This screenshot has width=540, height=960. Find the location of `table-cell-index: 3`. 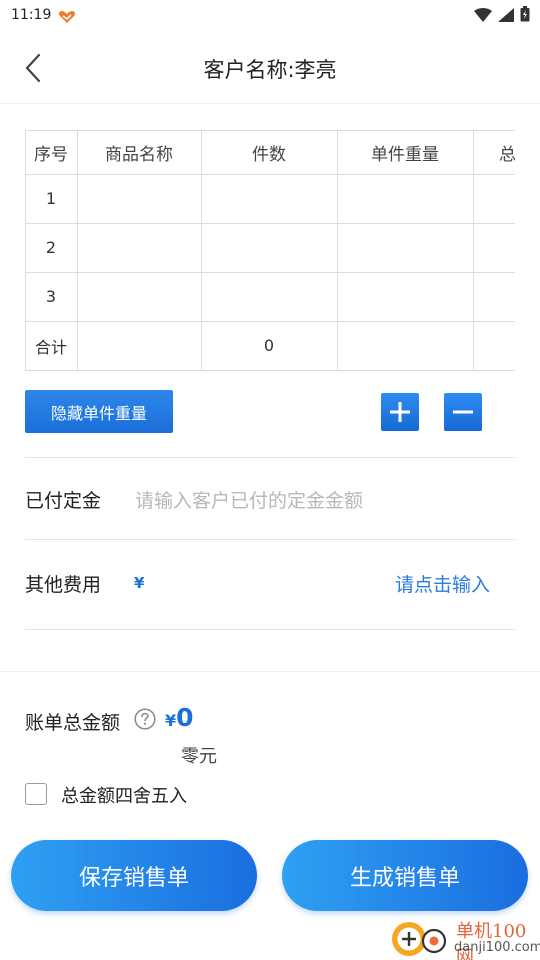

table-cell-index: 3 is located at coordinates (51, 297).